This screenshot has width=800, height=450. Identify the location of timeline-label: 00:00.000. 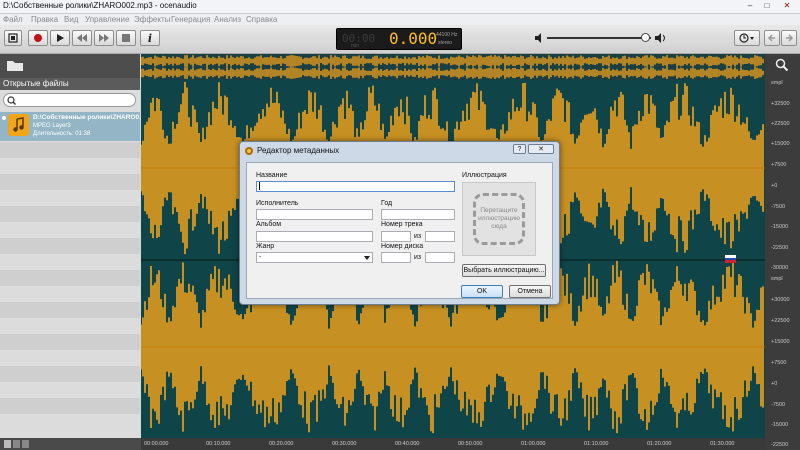
(156, 444).